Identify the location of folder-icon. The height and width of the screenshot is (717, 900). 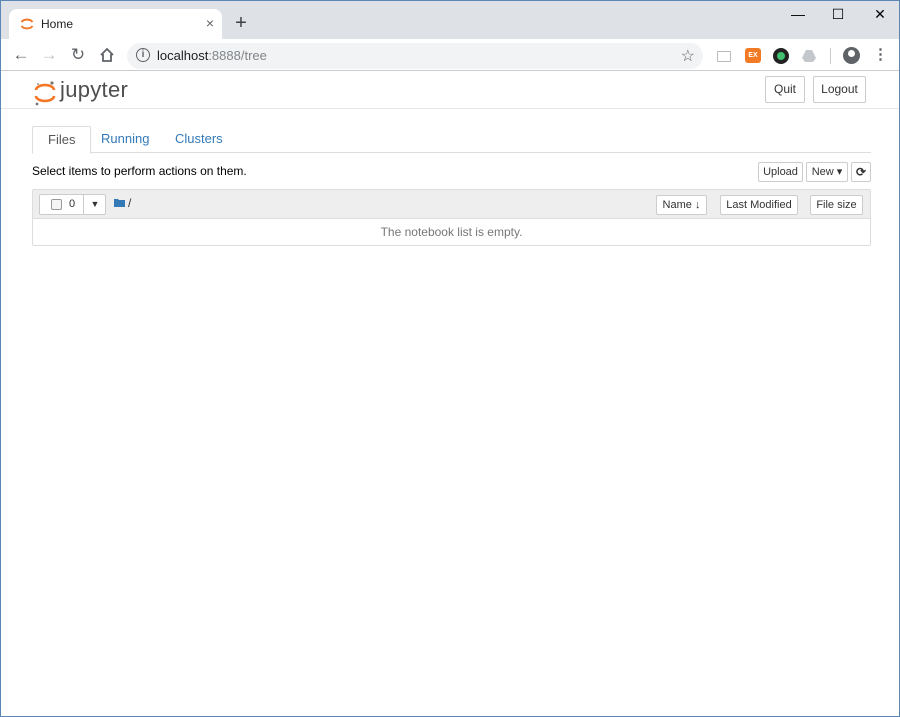
(119, 203).